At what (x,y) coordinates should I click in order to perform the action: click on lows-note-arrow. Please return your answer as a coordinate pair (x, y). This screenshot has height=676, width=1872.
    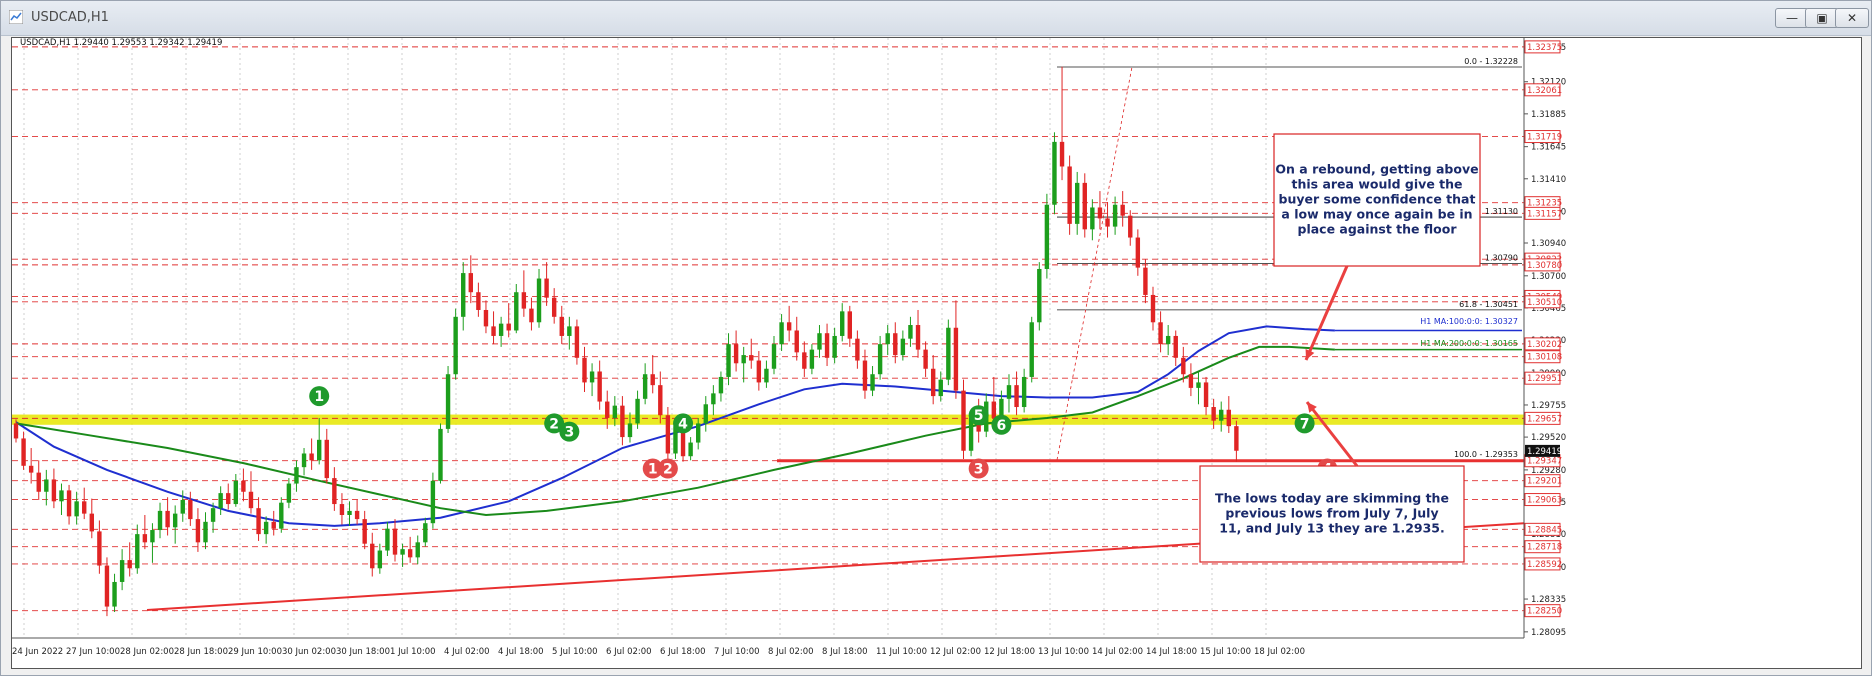
    Looking at the image, I should click on (1332, 434).